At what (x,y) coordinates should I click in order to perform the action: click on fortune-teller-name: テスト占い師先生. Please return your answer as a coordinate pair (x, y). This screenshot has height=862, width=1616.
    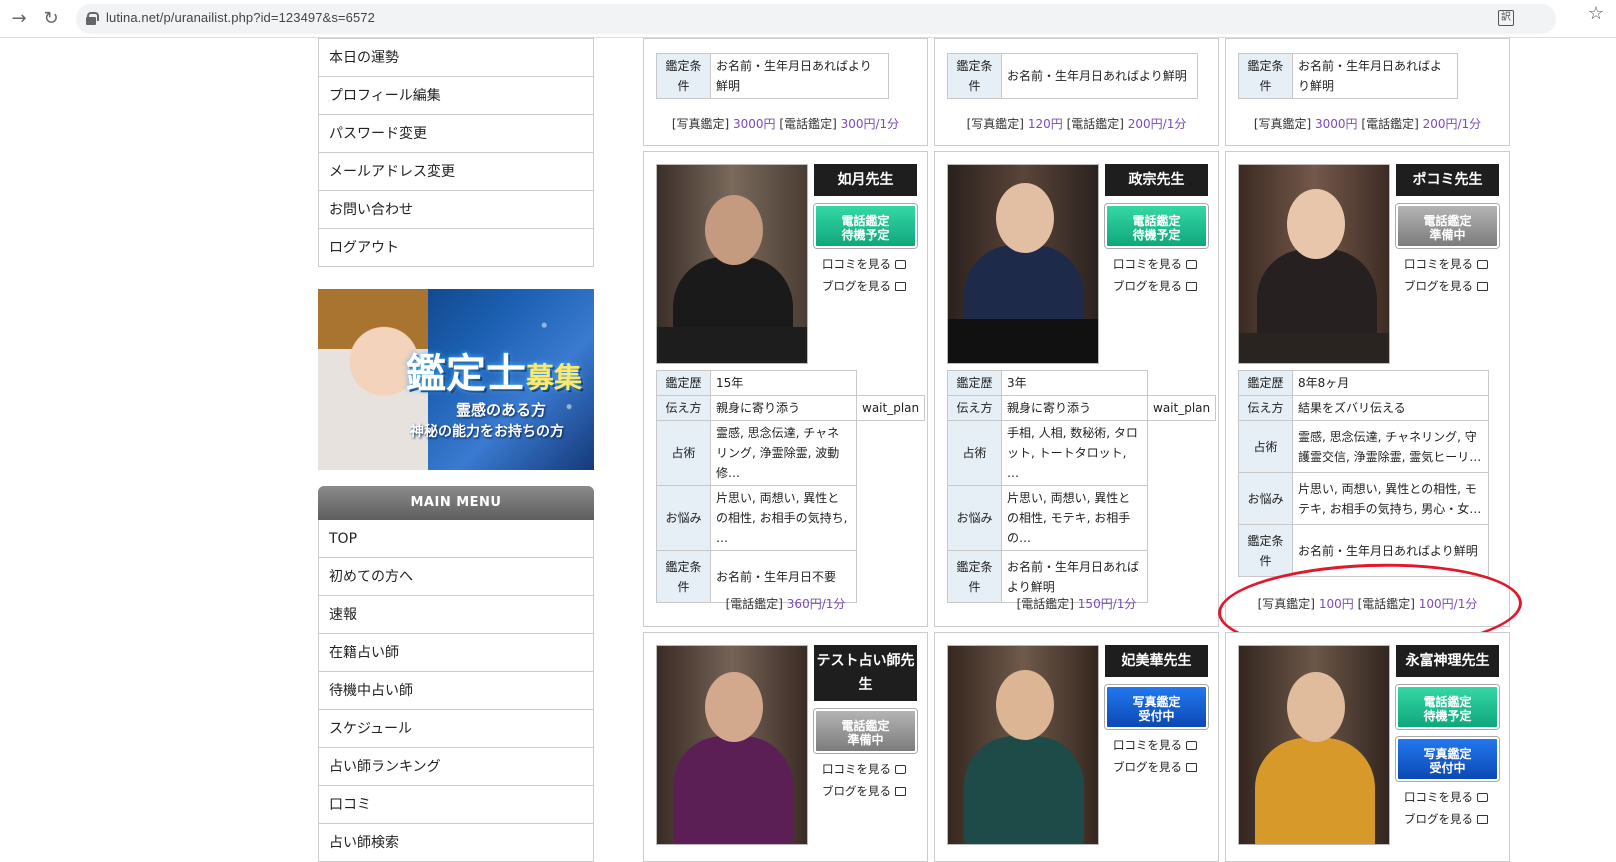
    Looking at the image, I should click on (865, 673).